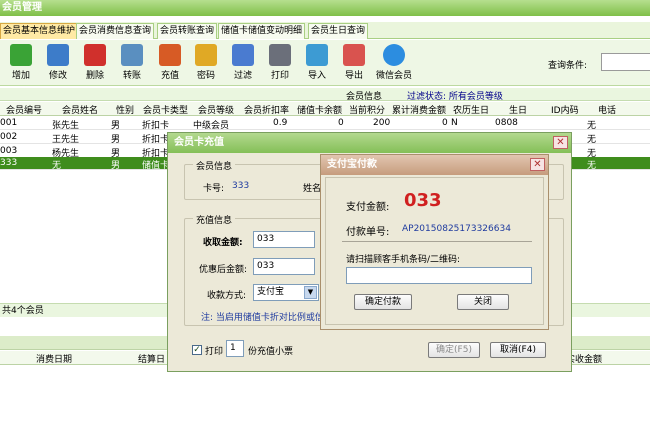  Describe the element at coordinates (439, 275) in the screenshot. I see `scan-code-input` at that location.